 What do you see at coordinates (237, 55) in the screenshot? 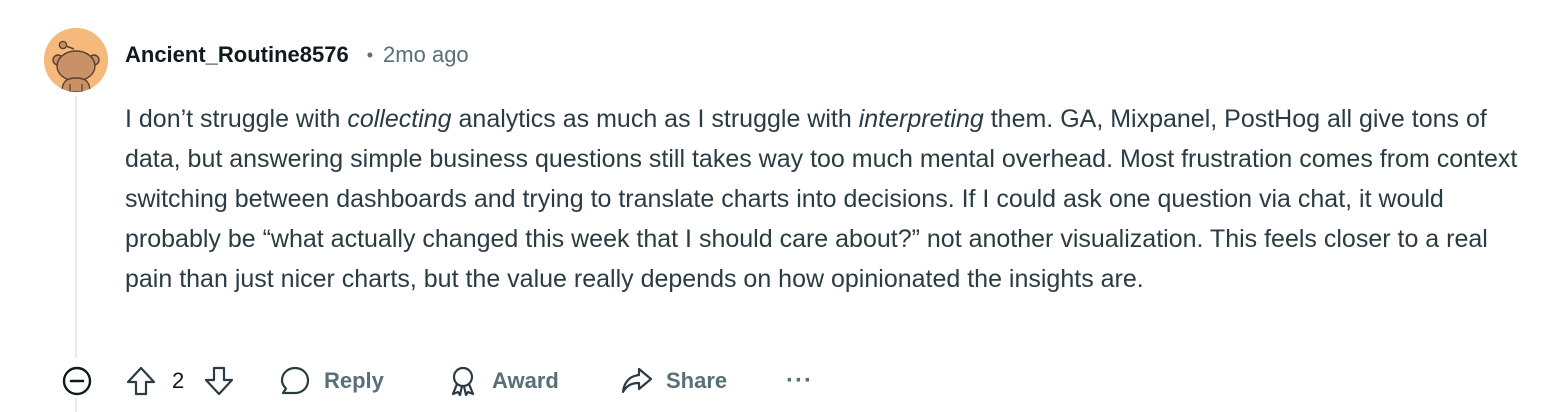
I see `comment-author-link: Ancient_Routine8576` at bounding box center [237, 55].